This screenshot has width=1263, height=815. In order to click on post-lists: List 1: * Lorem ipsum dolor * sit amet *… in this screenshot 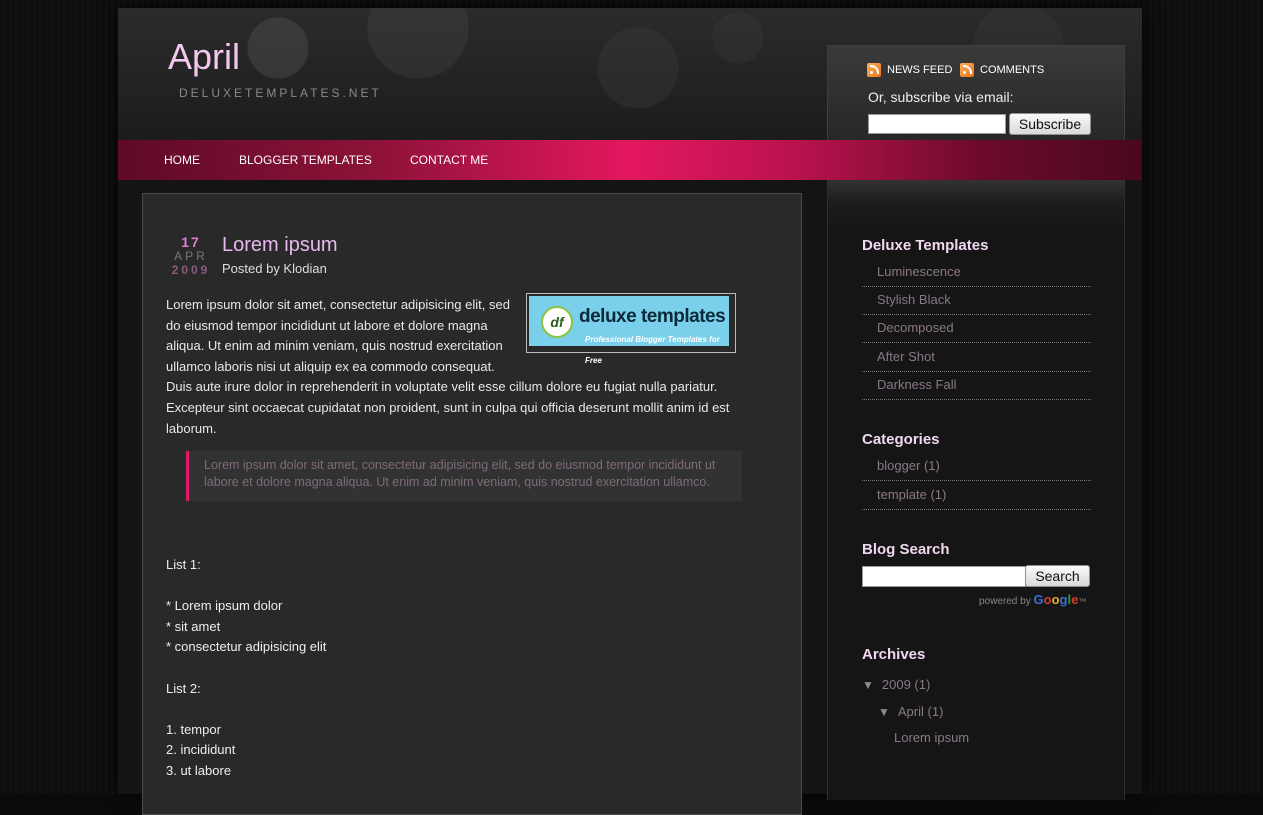, I will do `click(246, 668)`.